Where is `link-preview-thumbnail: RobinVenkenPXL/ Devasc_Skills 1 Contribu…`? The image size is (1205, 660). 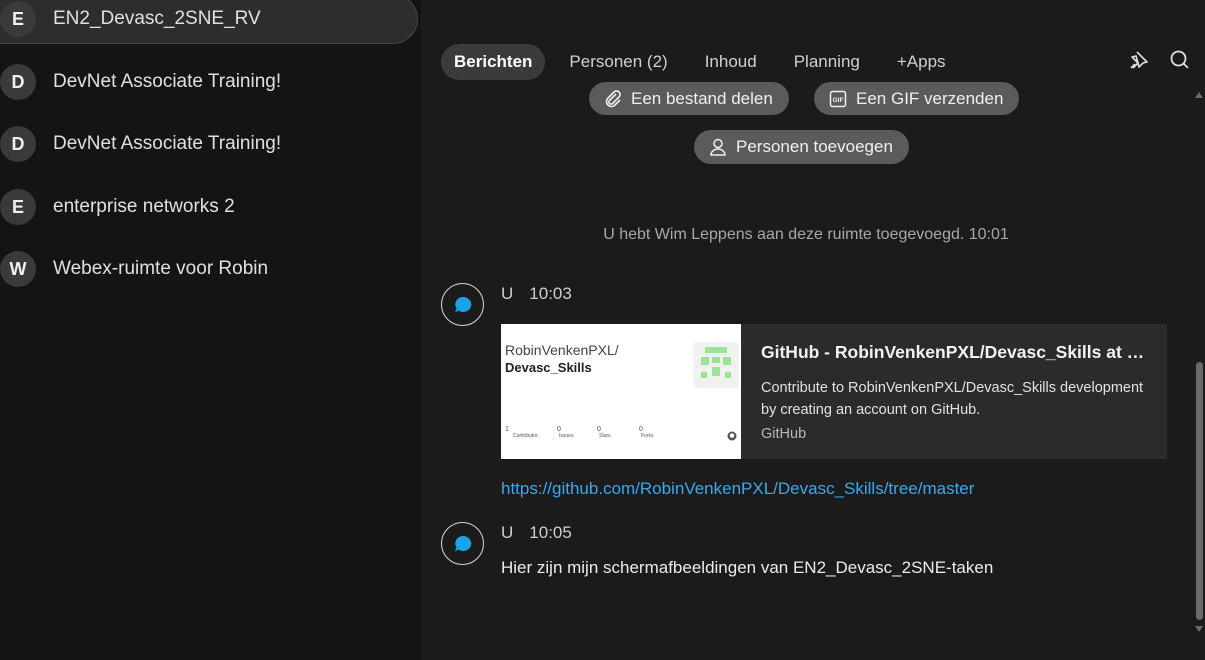
link-preview-thumbnail: RobinVenkenPXL/ Devasc_Skills 1 Contribu… is located at coordinates (621, 391).